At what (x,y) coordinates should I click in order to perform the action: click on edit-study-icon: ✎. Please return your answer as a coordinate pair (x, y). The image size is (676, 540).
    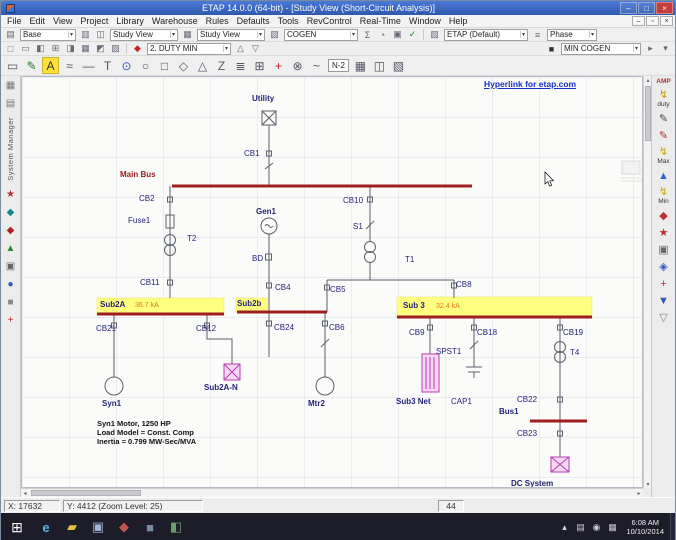
    Looking at the image, I should click on (664, 118).